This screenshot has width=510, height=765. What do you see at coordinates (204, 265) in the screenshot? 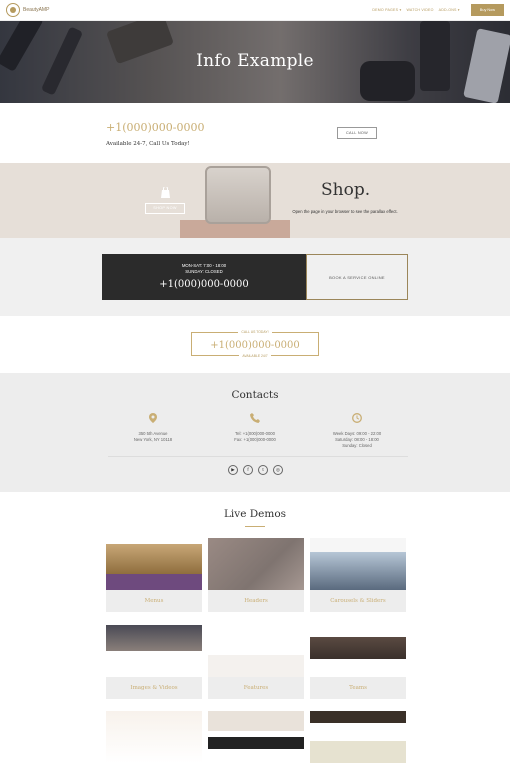
I see `hours-weekdays: MON-SAT: 7:00 - 18:00` at bounding box center [204, 265].